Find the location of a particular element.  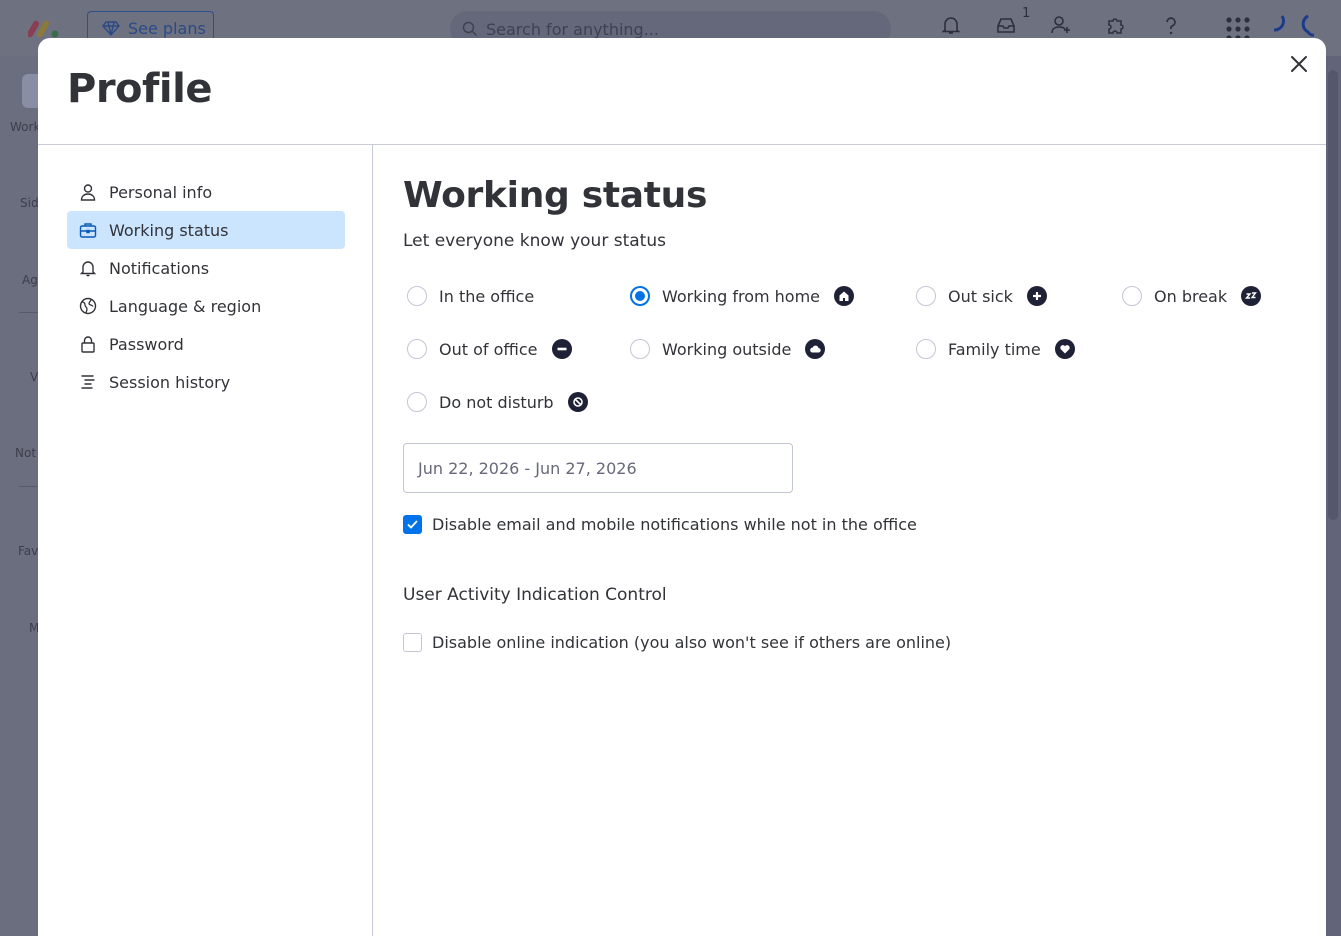

globe-icon is located at coordinates (88, 306).